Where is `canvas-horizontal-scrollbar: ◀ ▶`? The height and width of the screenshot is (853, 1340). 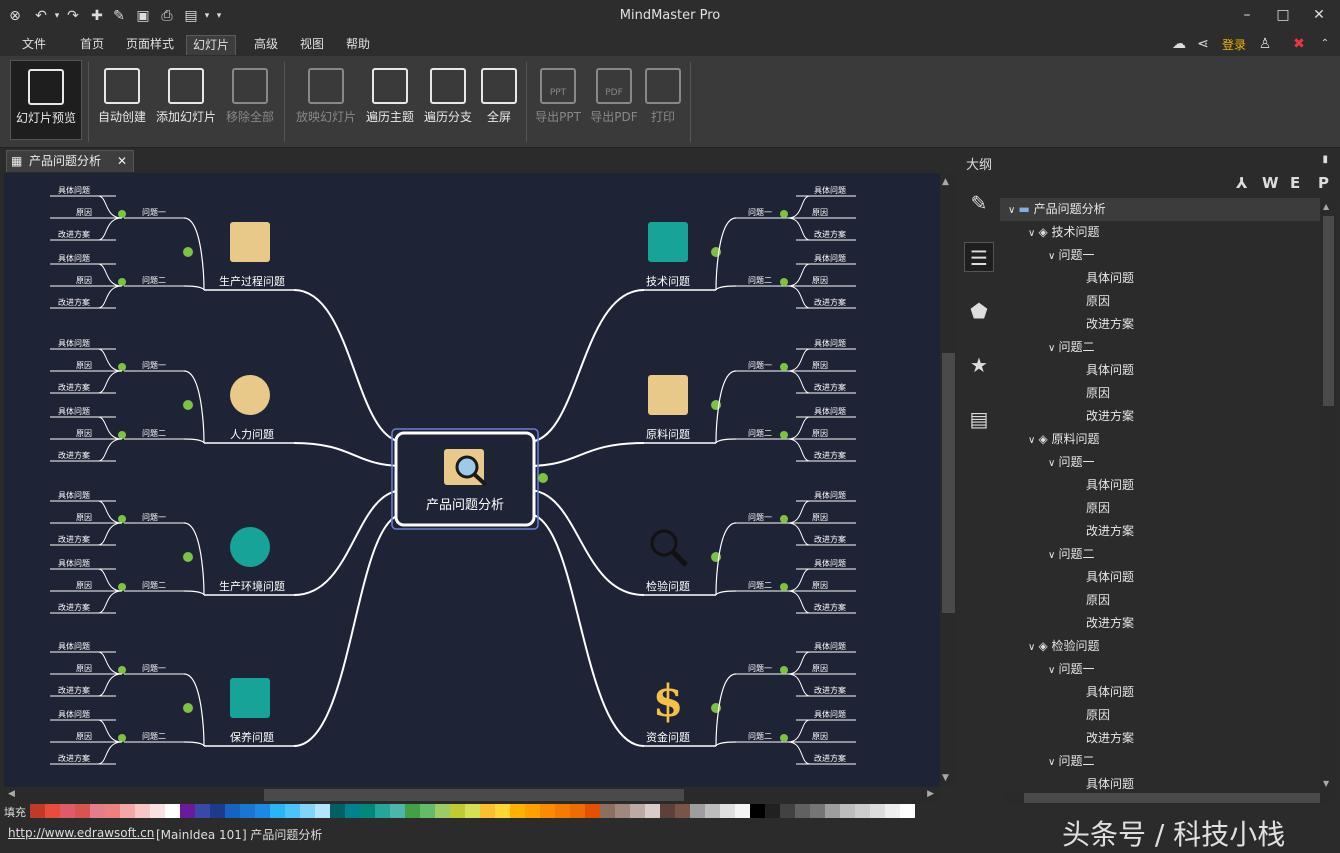
canvas-horizontal-scrollbar: ◀ ▶ is located at coordinates (472, 795).